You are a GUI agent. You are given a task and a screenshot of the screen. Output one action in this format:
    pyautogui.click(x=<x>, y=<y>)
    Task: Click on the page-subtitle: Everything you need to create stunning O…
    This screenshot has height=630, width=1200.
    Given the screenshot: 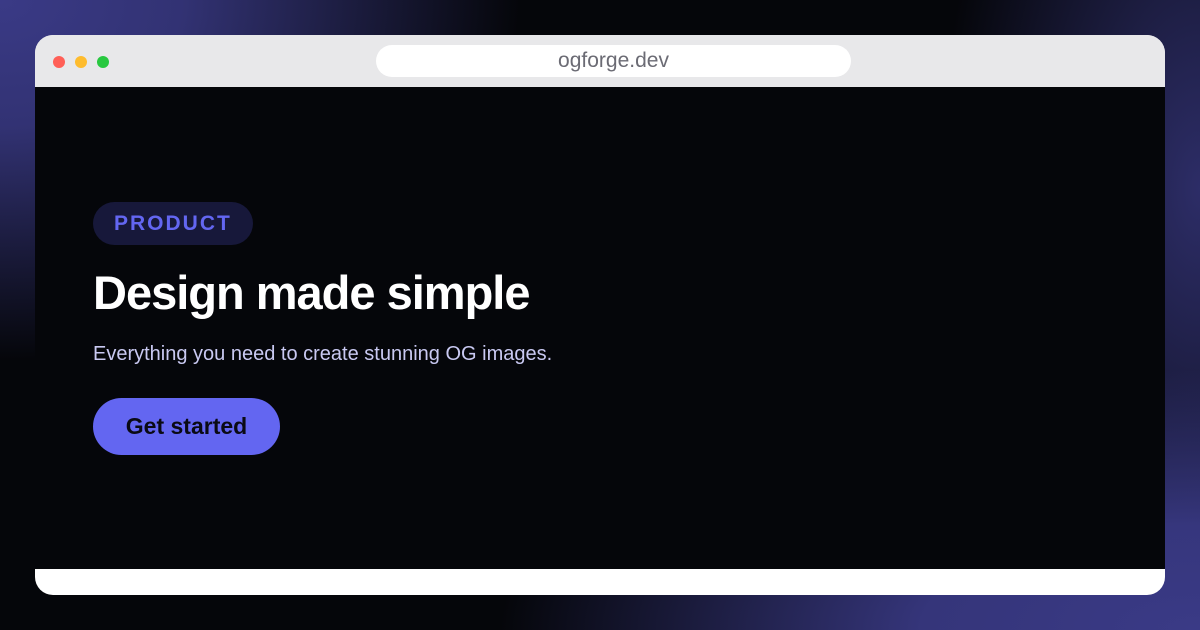 What is the action you would take?
    pyautogui.click(x=323, y=354)
    